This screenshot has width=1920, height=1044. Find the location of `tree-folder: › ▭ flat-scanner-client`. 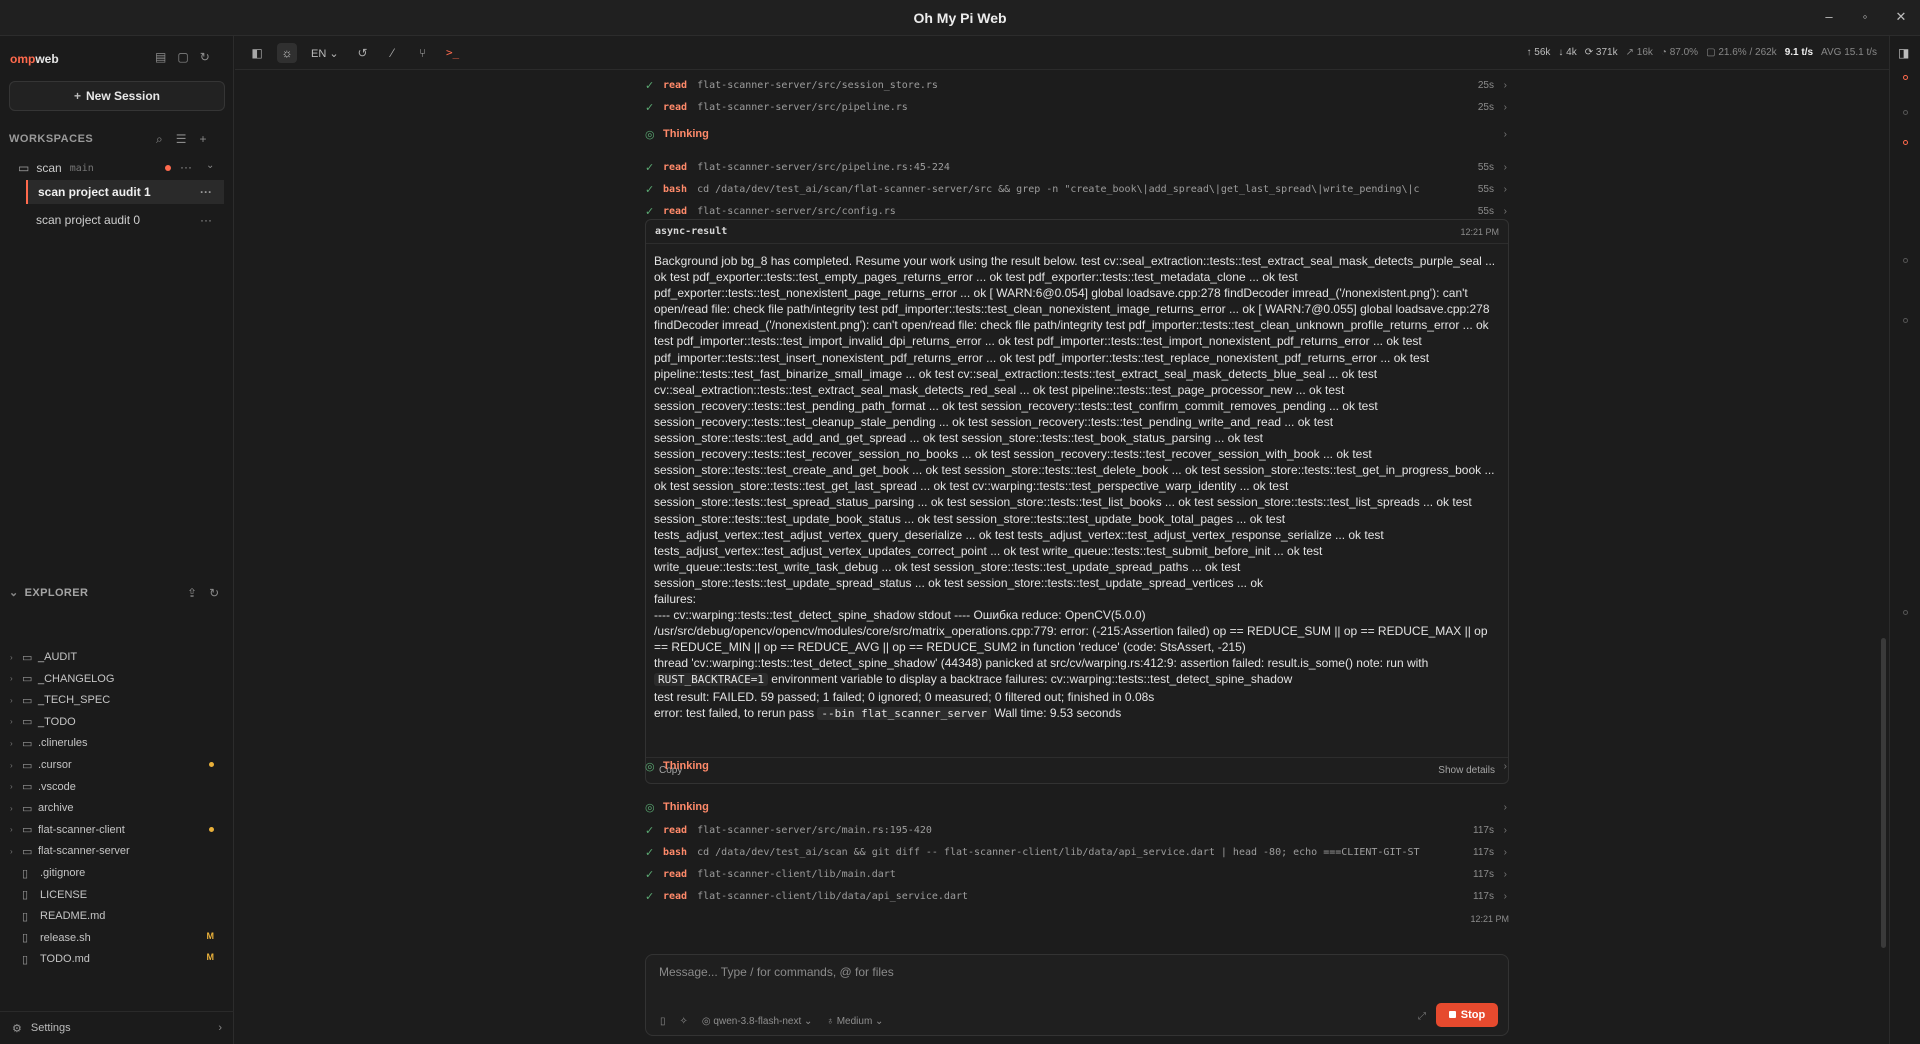

tree-folder: › ▭ flat-scanner-client is located at coordinates (117, 830).